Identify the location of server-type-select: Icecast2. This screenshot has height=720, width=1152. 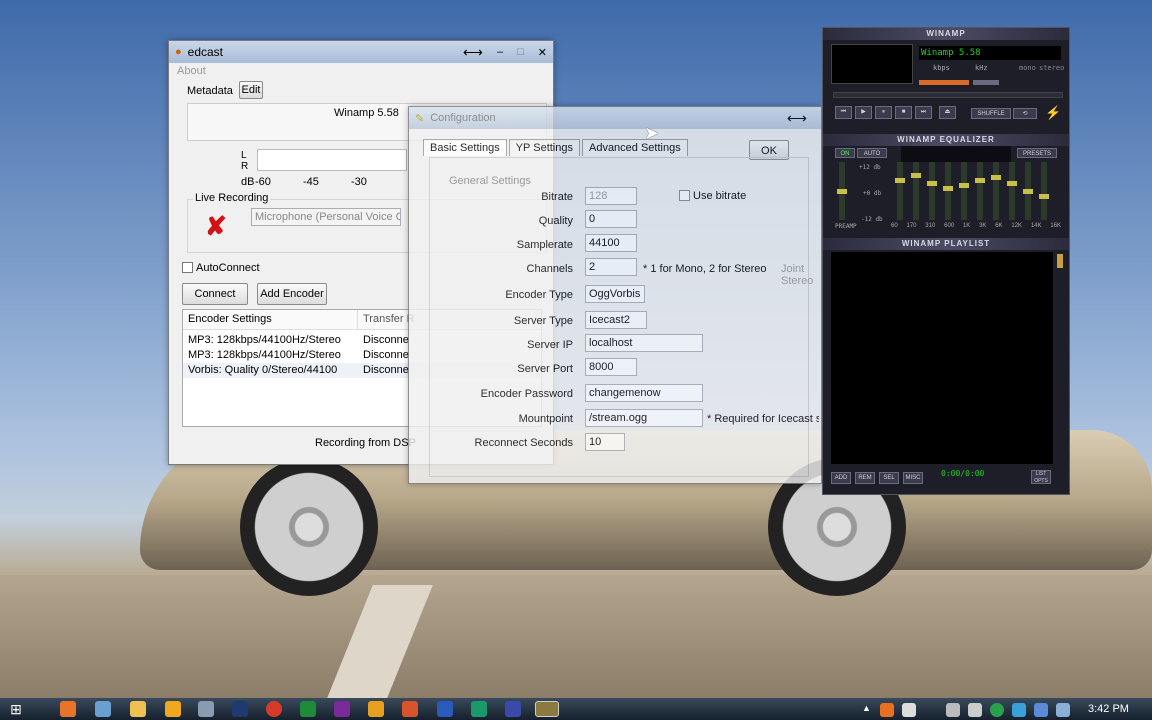
(616, 320).